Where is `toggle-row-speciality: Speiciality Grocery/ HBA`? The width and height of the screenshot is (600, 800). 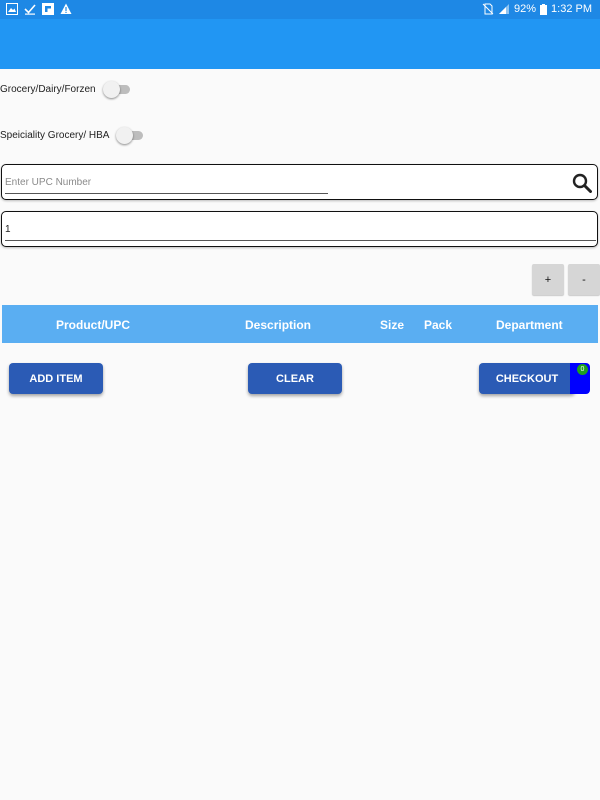 toggle-row-speciality: Speiciality Grocery/ HBA is located at coordinates (72, 135).